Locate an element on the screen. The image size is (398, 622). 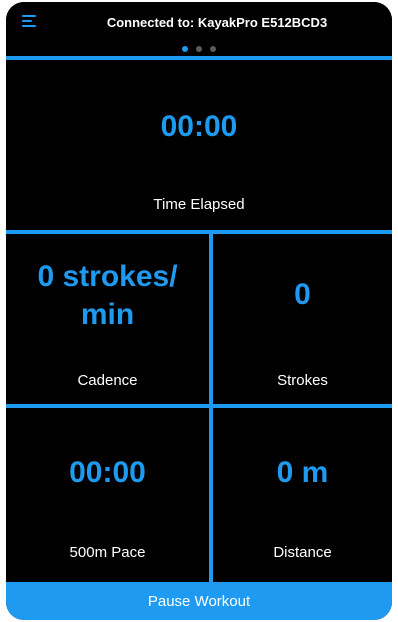
cadence-value-line-2: min is located at coordinates (107, 314).